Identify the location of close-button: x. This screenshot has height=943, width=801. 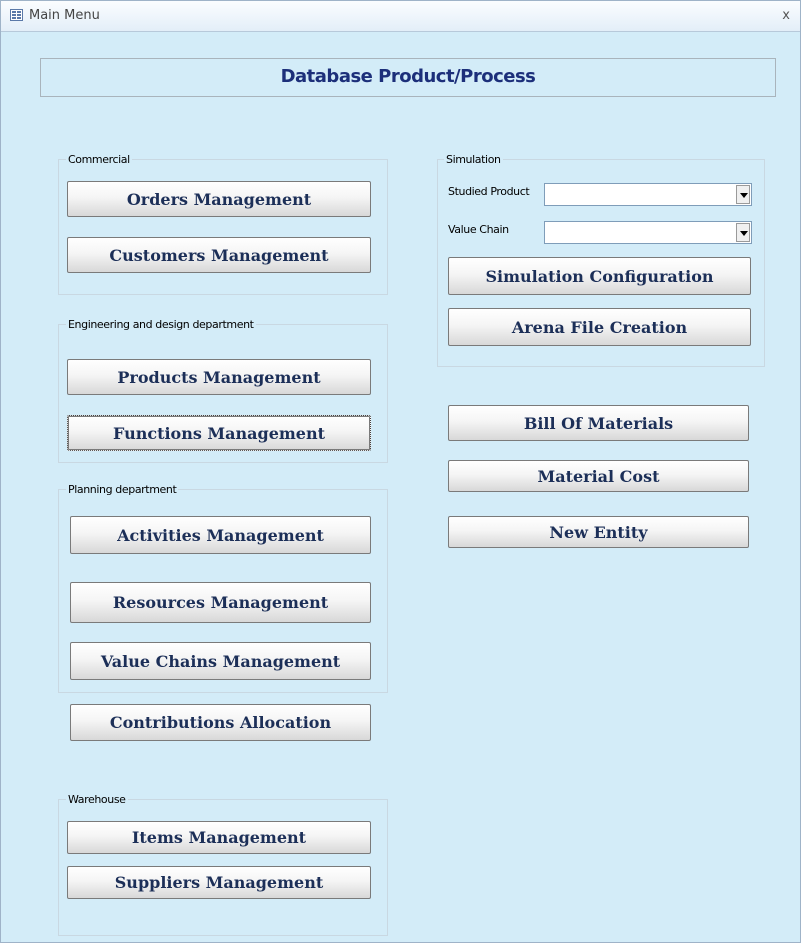
(786, 15).